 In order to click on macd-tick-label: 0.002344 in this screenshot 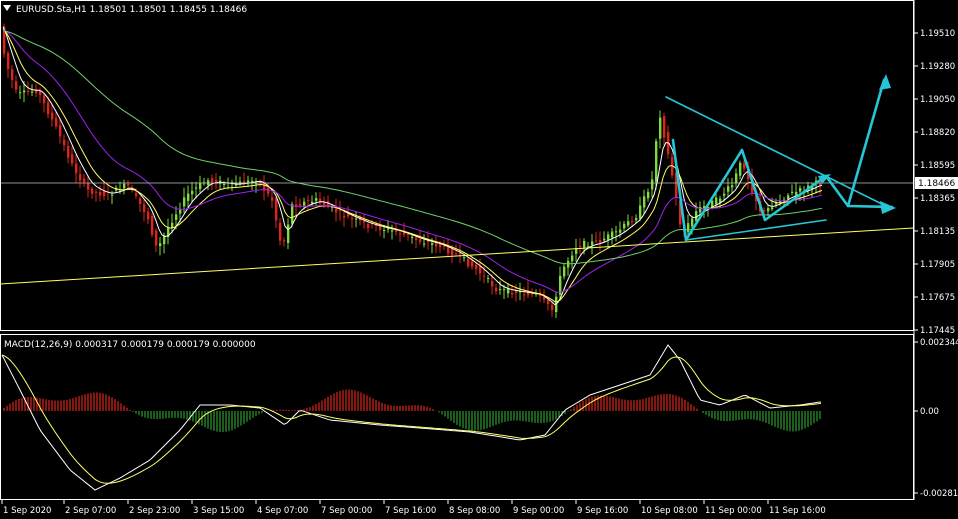, I will do `click(939, 343)`.